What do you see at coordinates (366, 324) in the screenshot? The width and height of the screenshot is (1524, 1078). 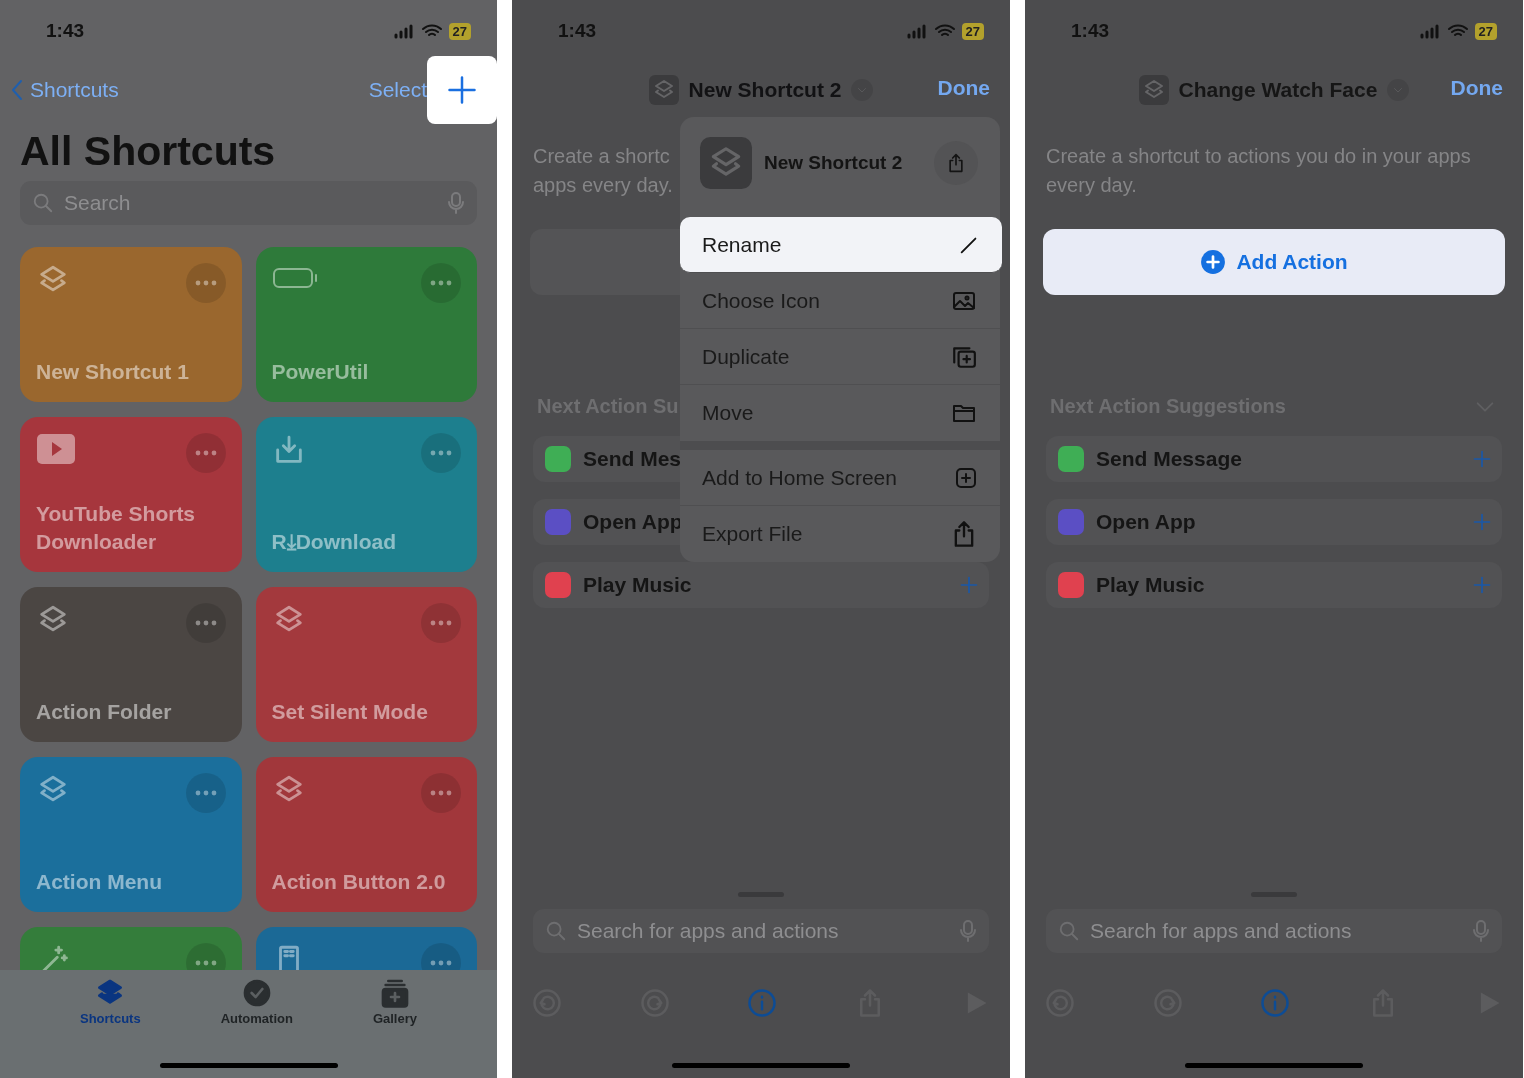 I see `shortcut-tile: PowerUtil` at bounding box center [366, 324].